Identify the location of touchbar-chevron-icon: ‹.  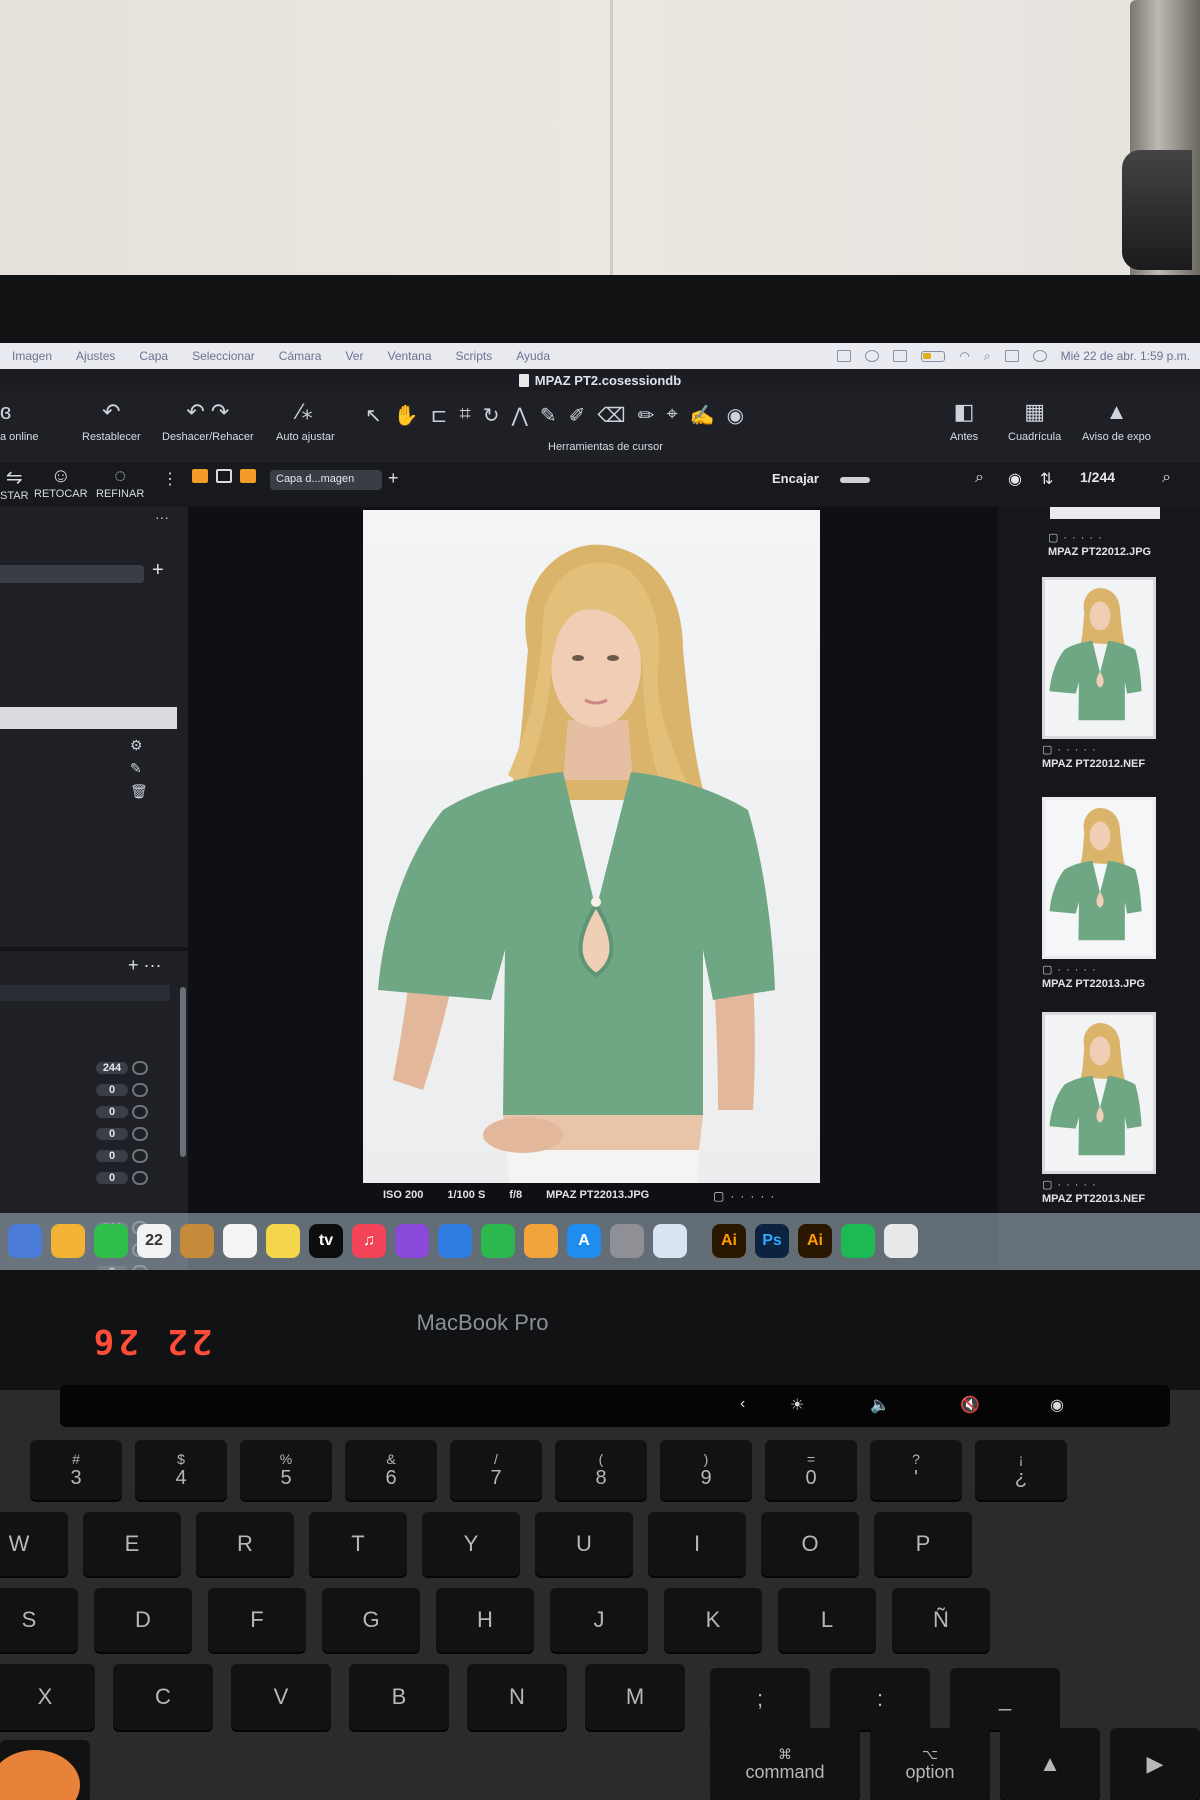
(742, 1404).